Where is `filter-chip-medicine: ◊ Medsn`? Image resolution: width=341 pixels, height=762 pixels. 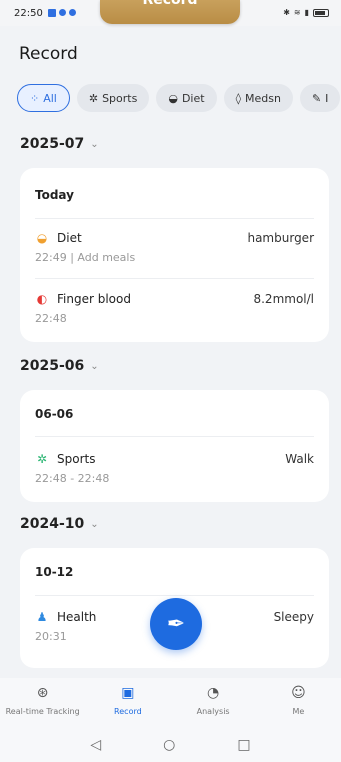 filter-chip-medicine: ◊ Medsn is located at coordinates (258, 98).